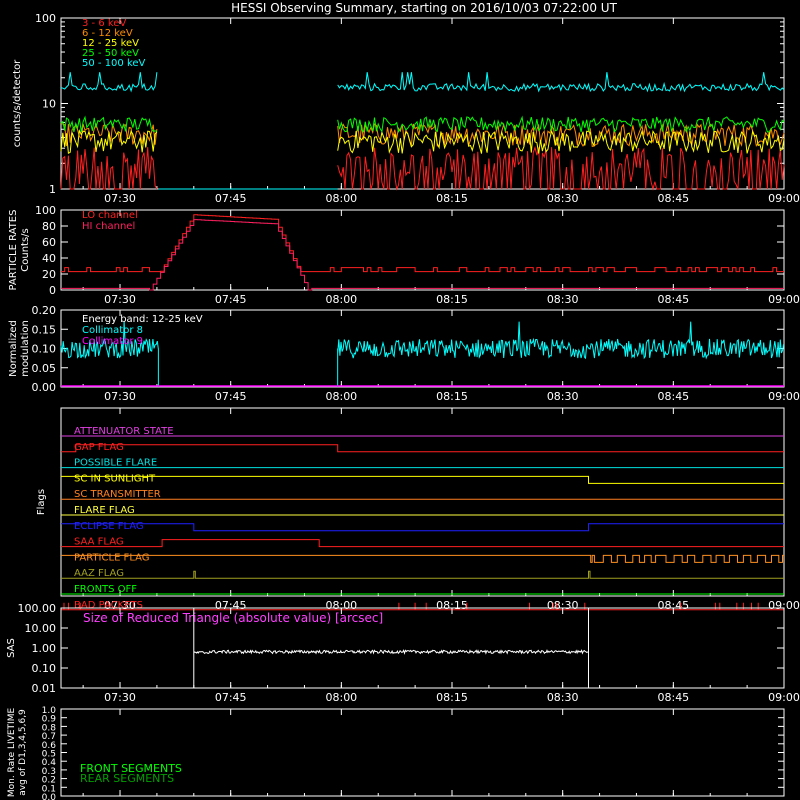 This screenshot has width=800, height=800. I want to click on flag-line-sc-in-sunlight, so click(422, 479).